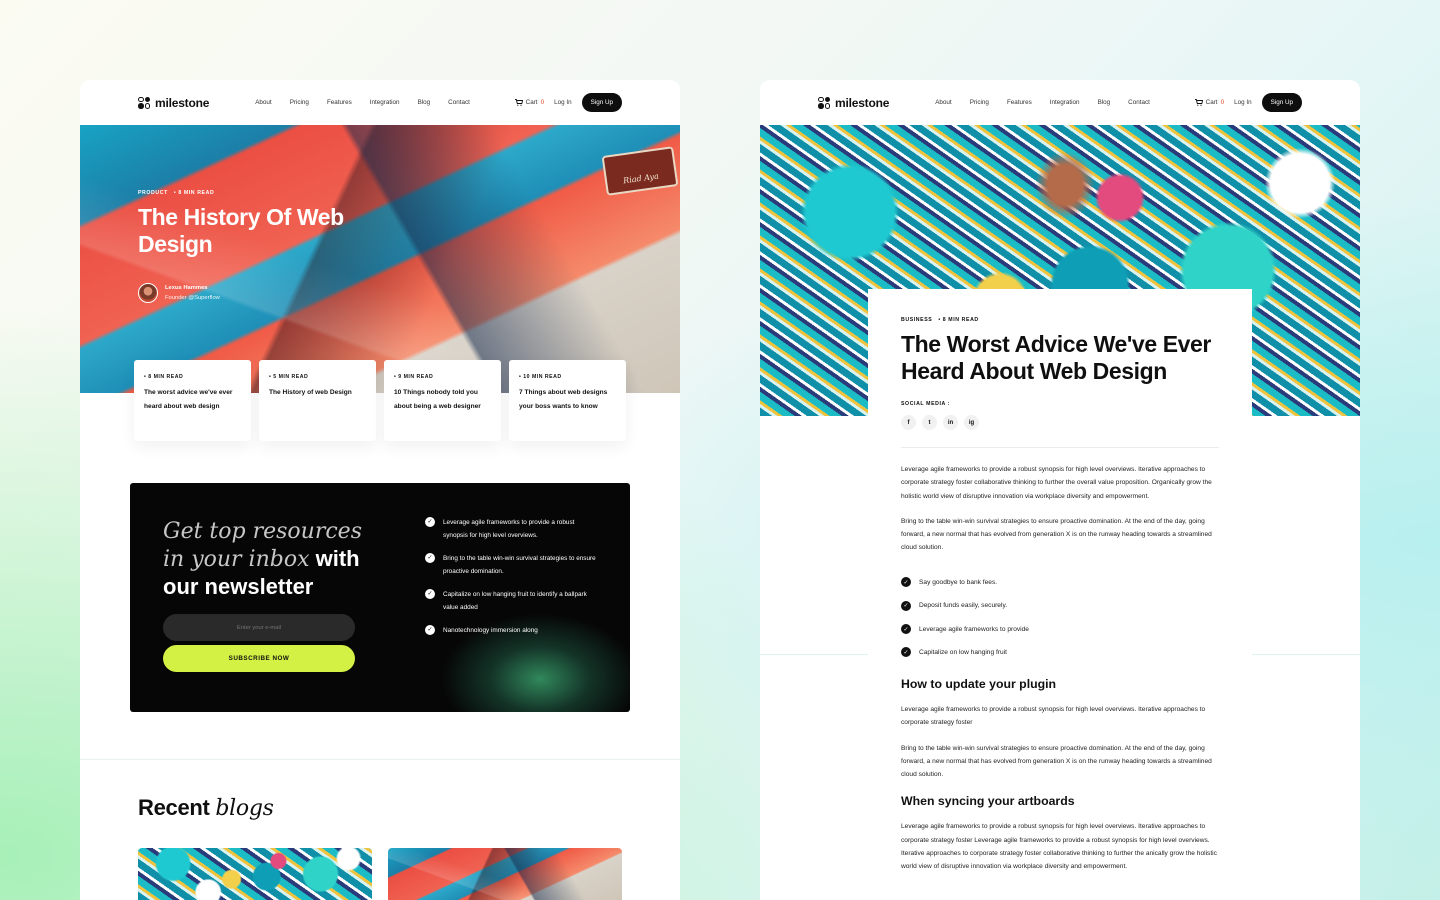  I want to click on author: Lexus Hammes Founder @Superflow, so click(253, 293).